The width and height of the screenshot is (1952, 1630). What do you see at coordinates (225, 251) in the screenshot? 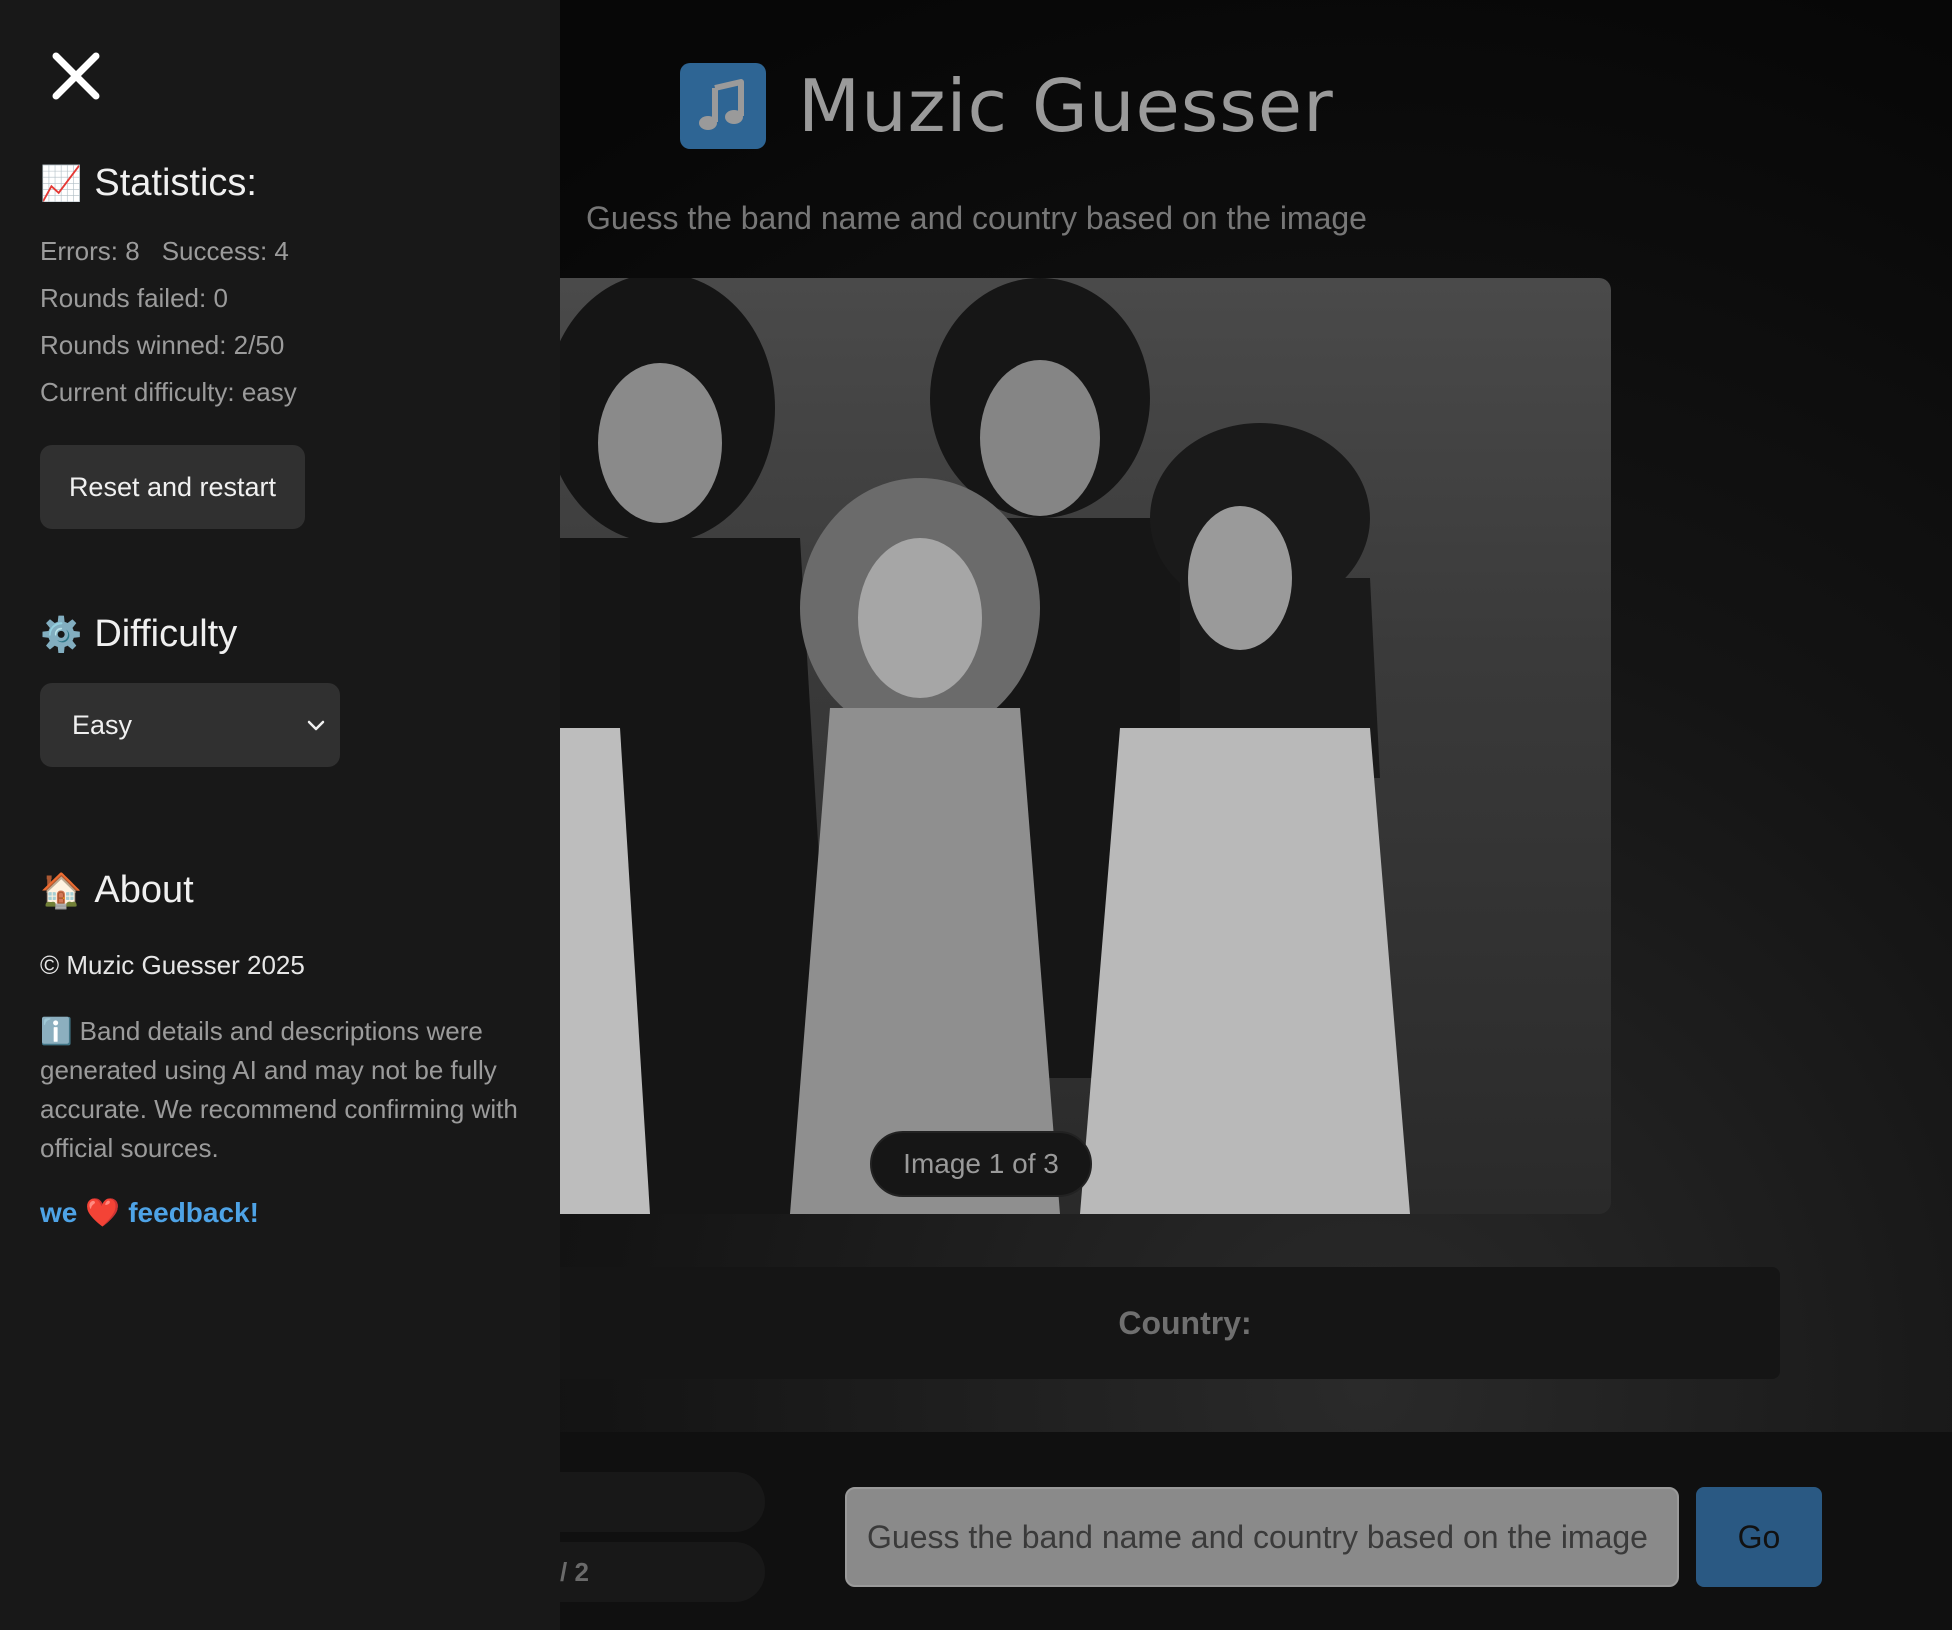
I see `success-count: Success: 4` at bounding box center [225, 251].